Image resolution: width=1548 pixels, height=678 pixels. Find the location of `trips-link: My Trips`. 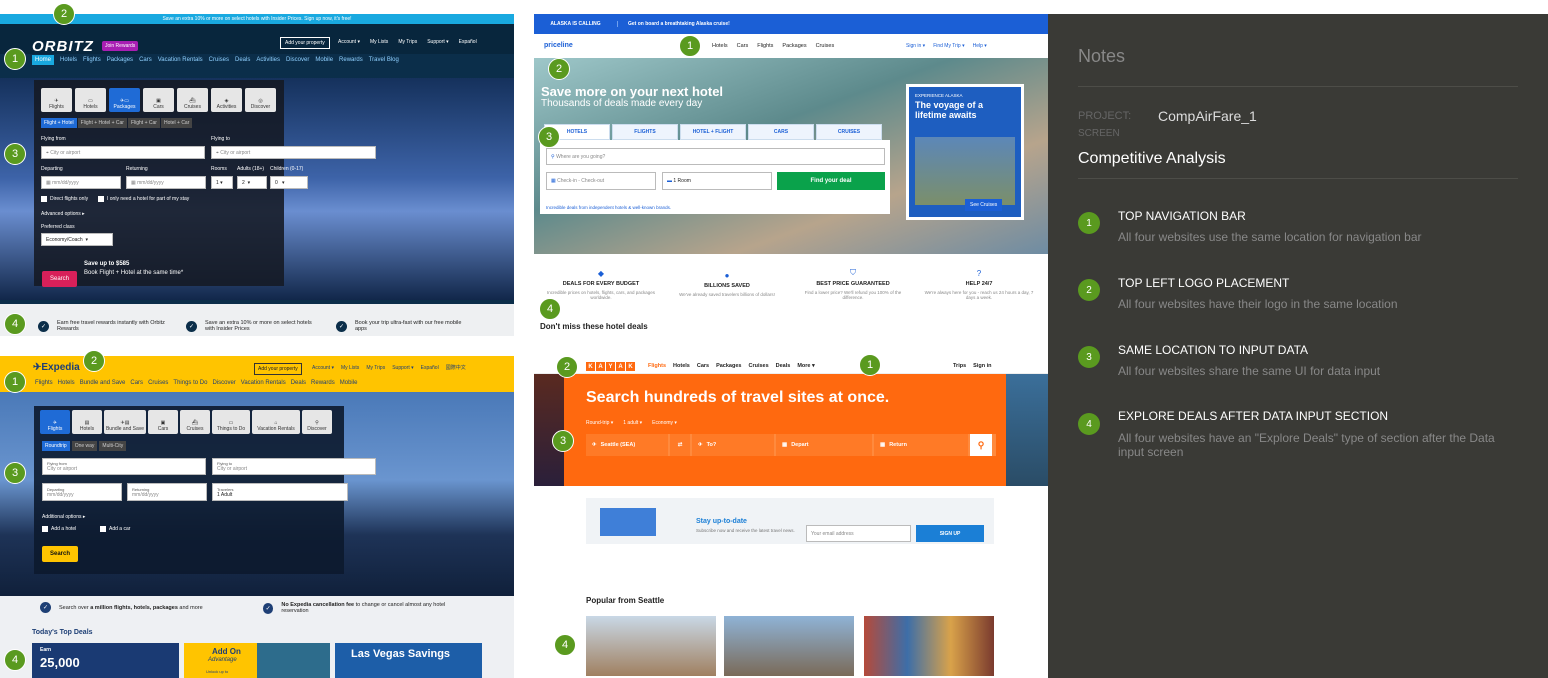

trips-link: My Trips is located at coordinates (407, 42).